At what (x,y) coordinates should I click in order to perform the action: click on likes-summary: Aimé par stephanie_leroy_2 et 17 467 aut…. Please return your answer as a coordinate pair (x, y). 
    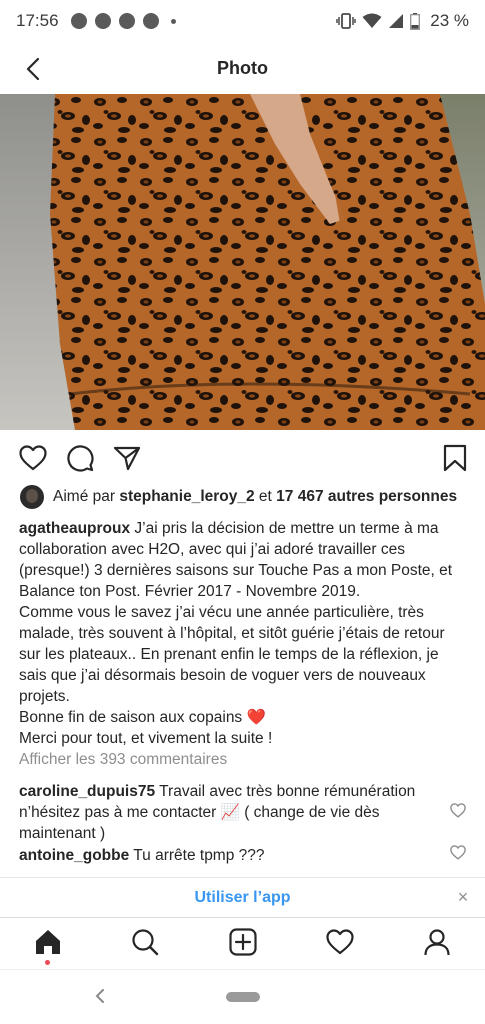
    Looking at the image, I should click on (238, 497).